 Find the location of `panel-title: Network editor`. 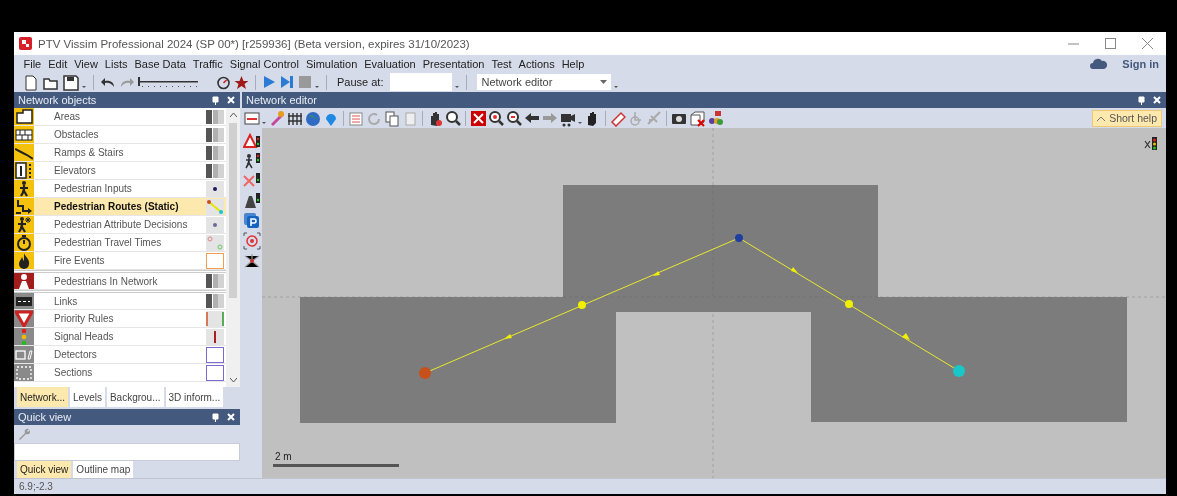

panel-title: Network editor is located at coordinates (282, 100).